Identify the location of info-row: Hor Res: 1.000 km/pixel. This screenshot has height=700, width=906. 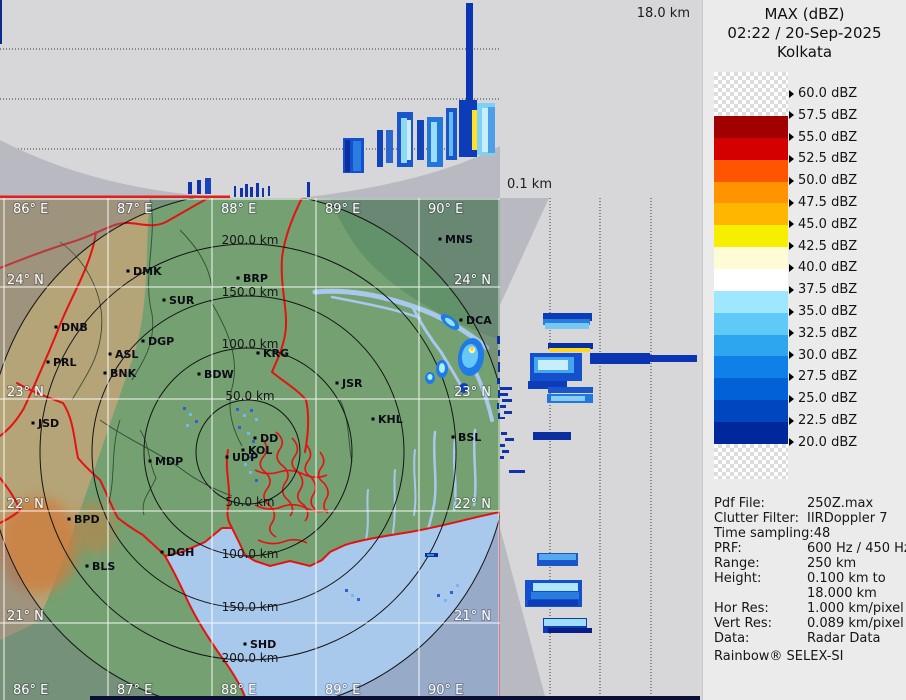
(809, 608).